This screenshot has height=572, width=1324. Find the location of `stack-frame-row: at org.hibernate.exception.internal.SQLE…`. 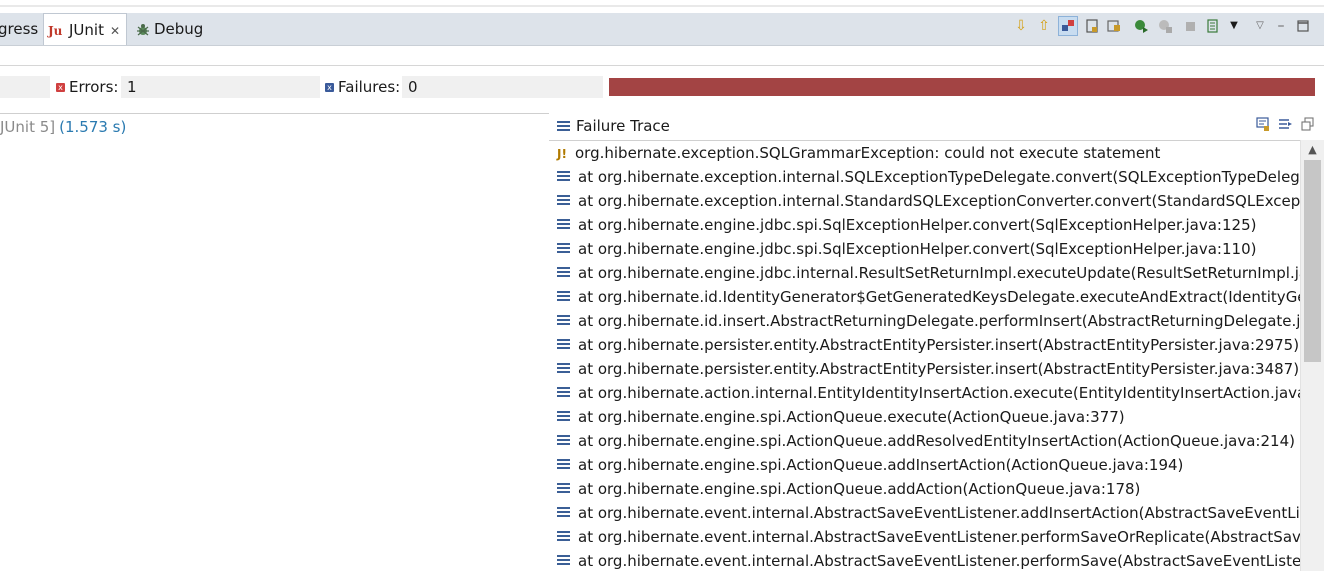

stack-frame-row: at org.hibernate.exception.internal.SQLE… is located at coordinates (924, 177).